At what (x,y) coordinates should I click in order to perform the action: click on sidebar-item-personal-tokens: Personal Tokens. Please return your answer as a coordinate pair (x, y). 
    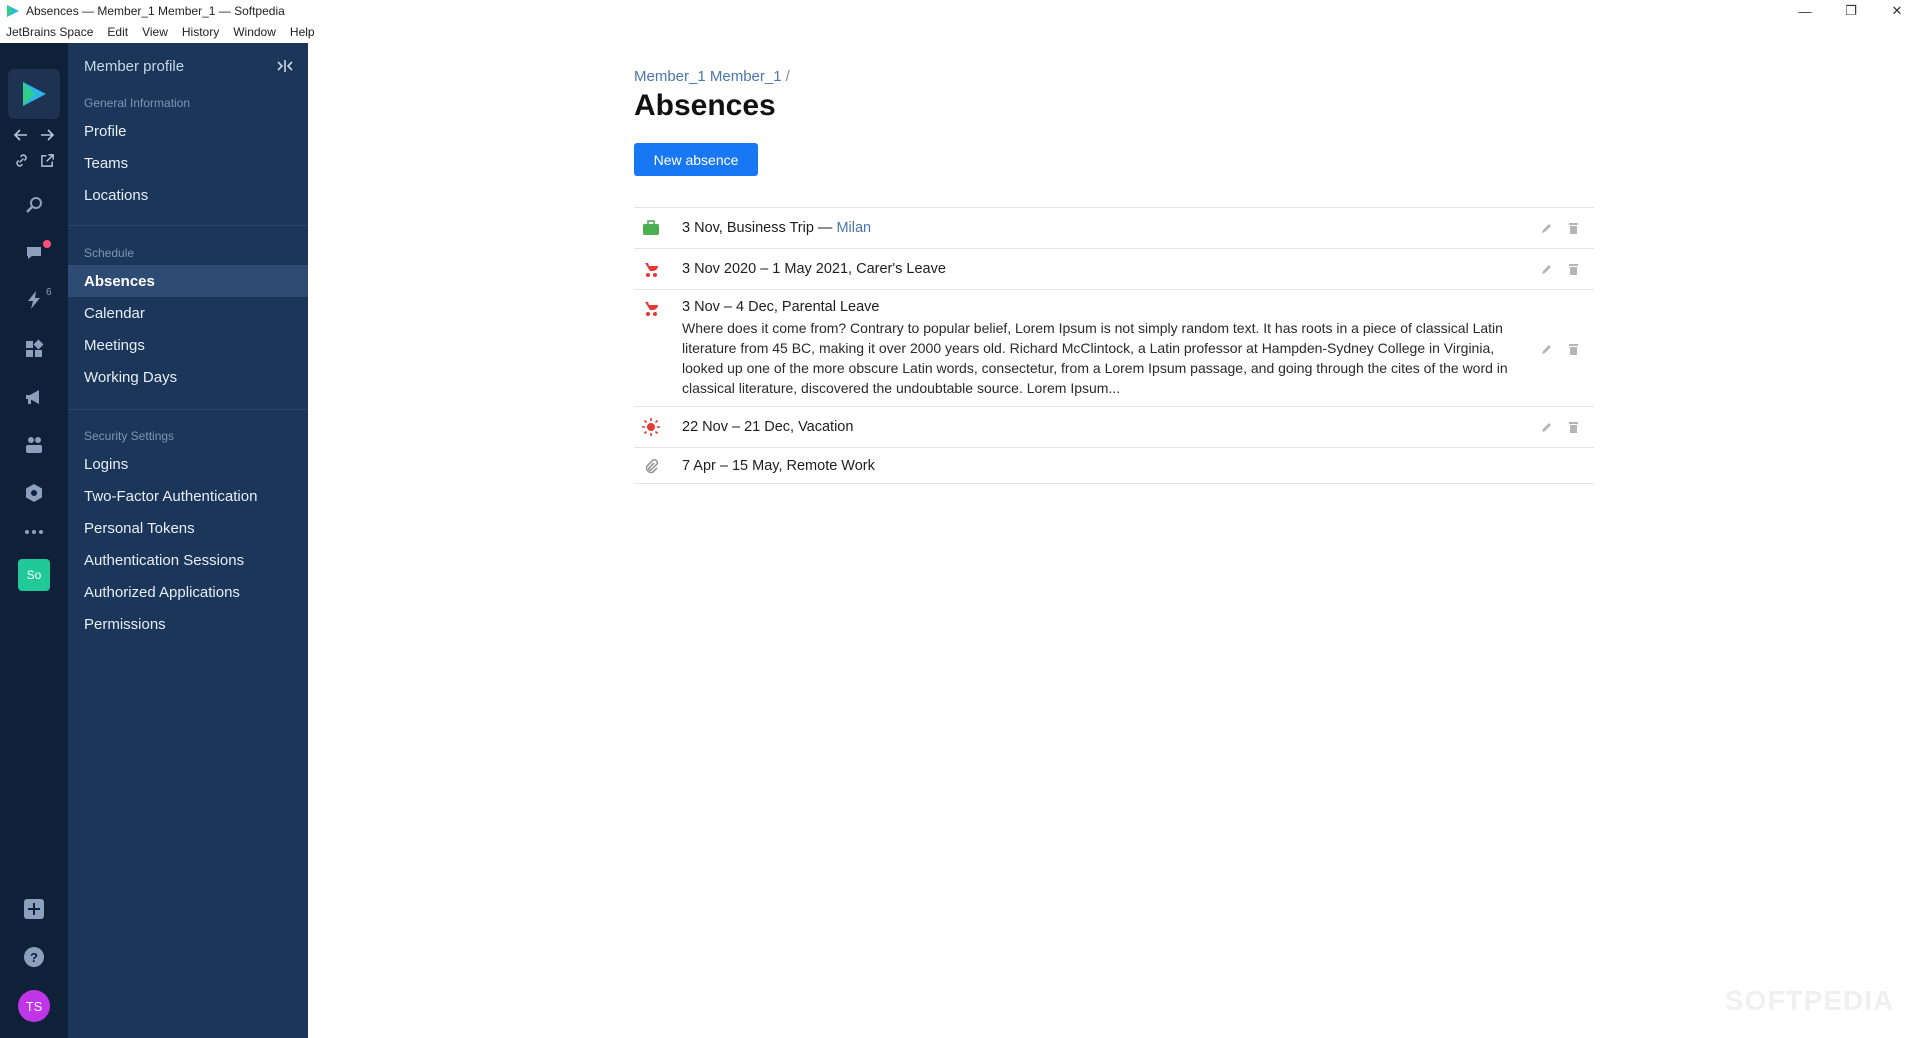
    Looking at the image, I should click on (188, 528).